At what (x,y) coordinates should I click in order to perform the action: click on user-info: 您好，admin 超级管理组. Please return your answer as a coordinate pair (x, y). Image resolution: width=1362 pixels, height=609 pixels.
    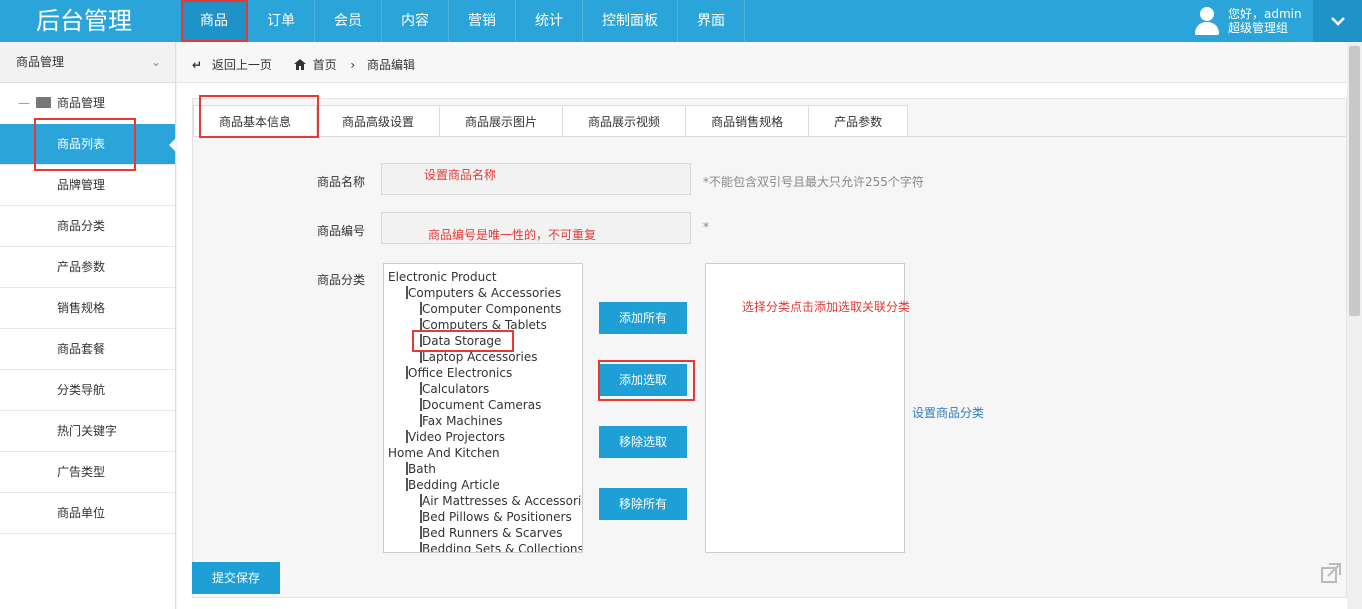
    Looking at the image, I should click on (1247, 21).